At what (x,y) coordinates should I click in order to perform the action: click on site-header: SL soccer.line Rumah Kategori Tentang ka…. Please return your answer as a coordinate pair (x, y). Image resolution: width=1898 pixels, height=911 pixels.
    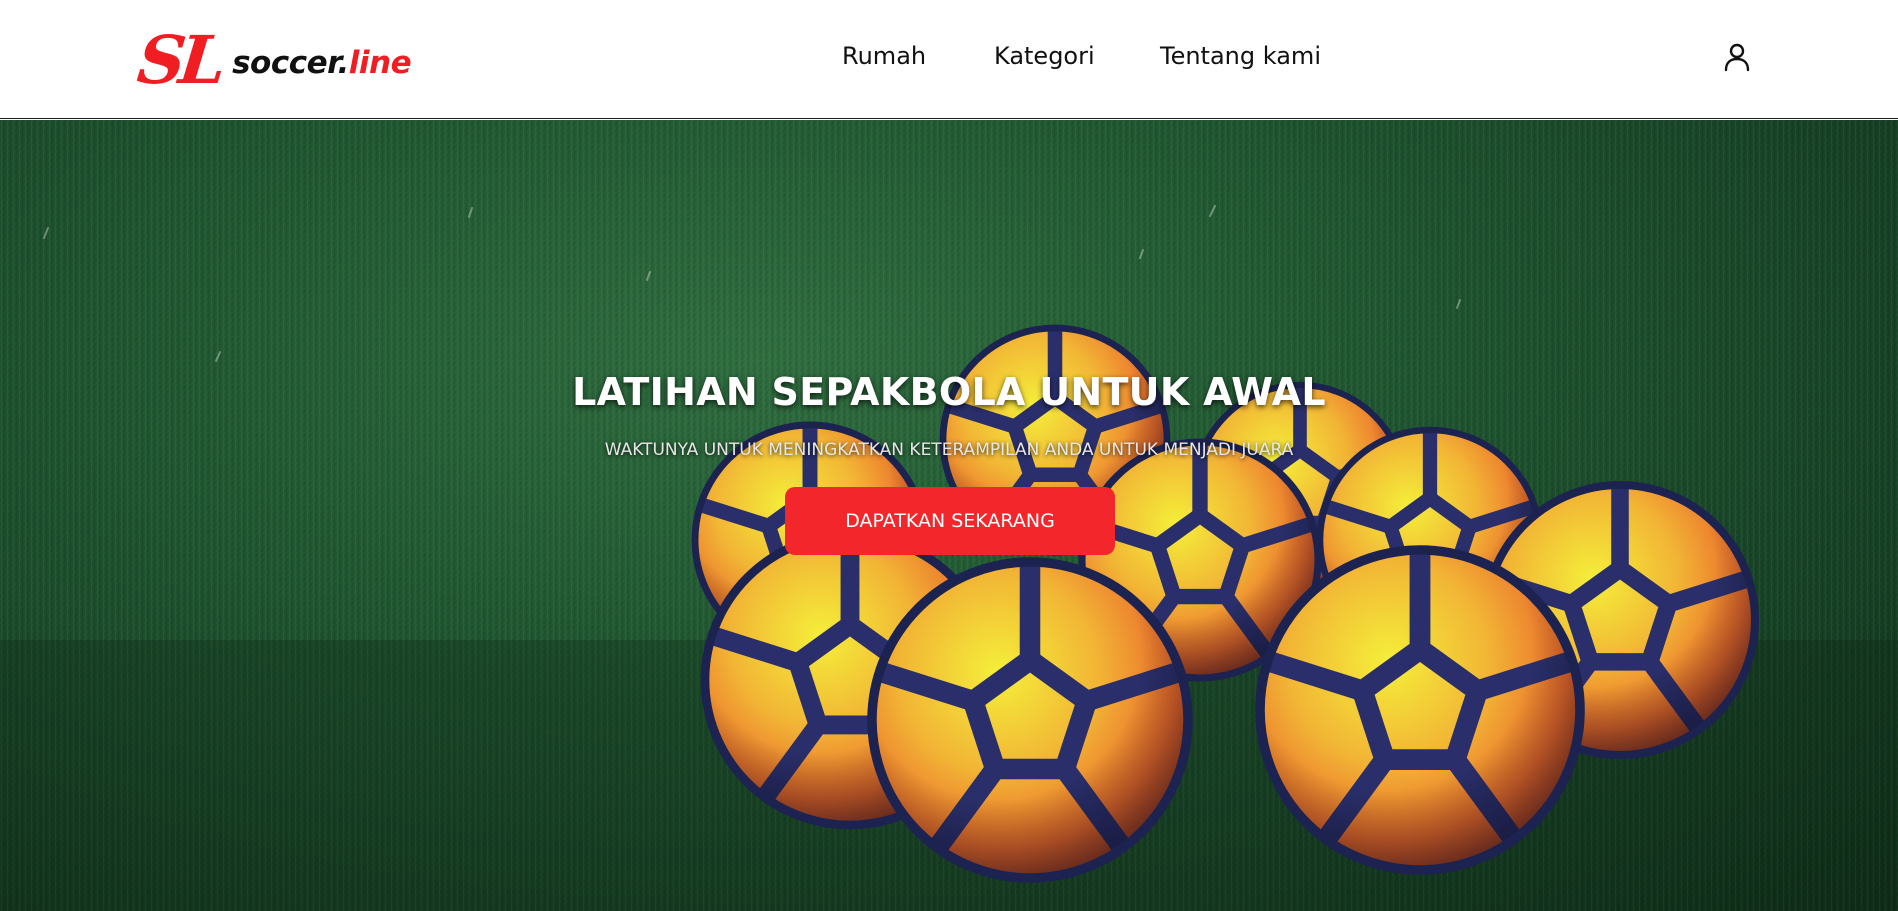
    Looking at the image, I should click on (949, 59).